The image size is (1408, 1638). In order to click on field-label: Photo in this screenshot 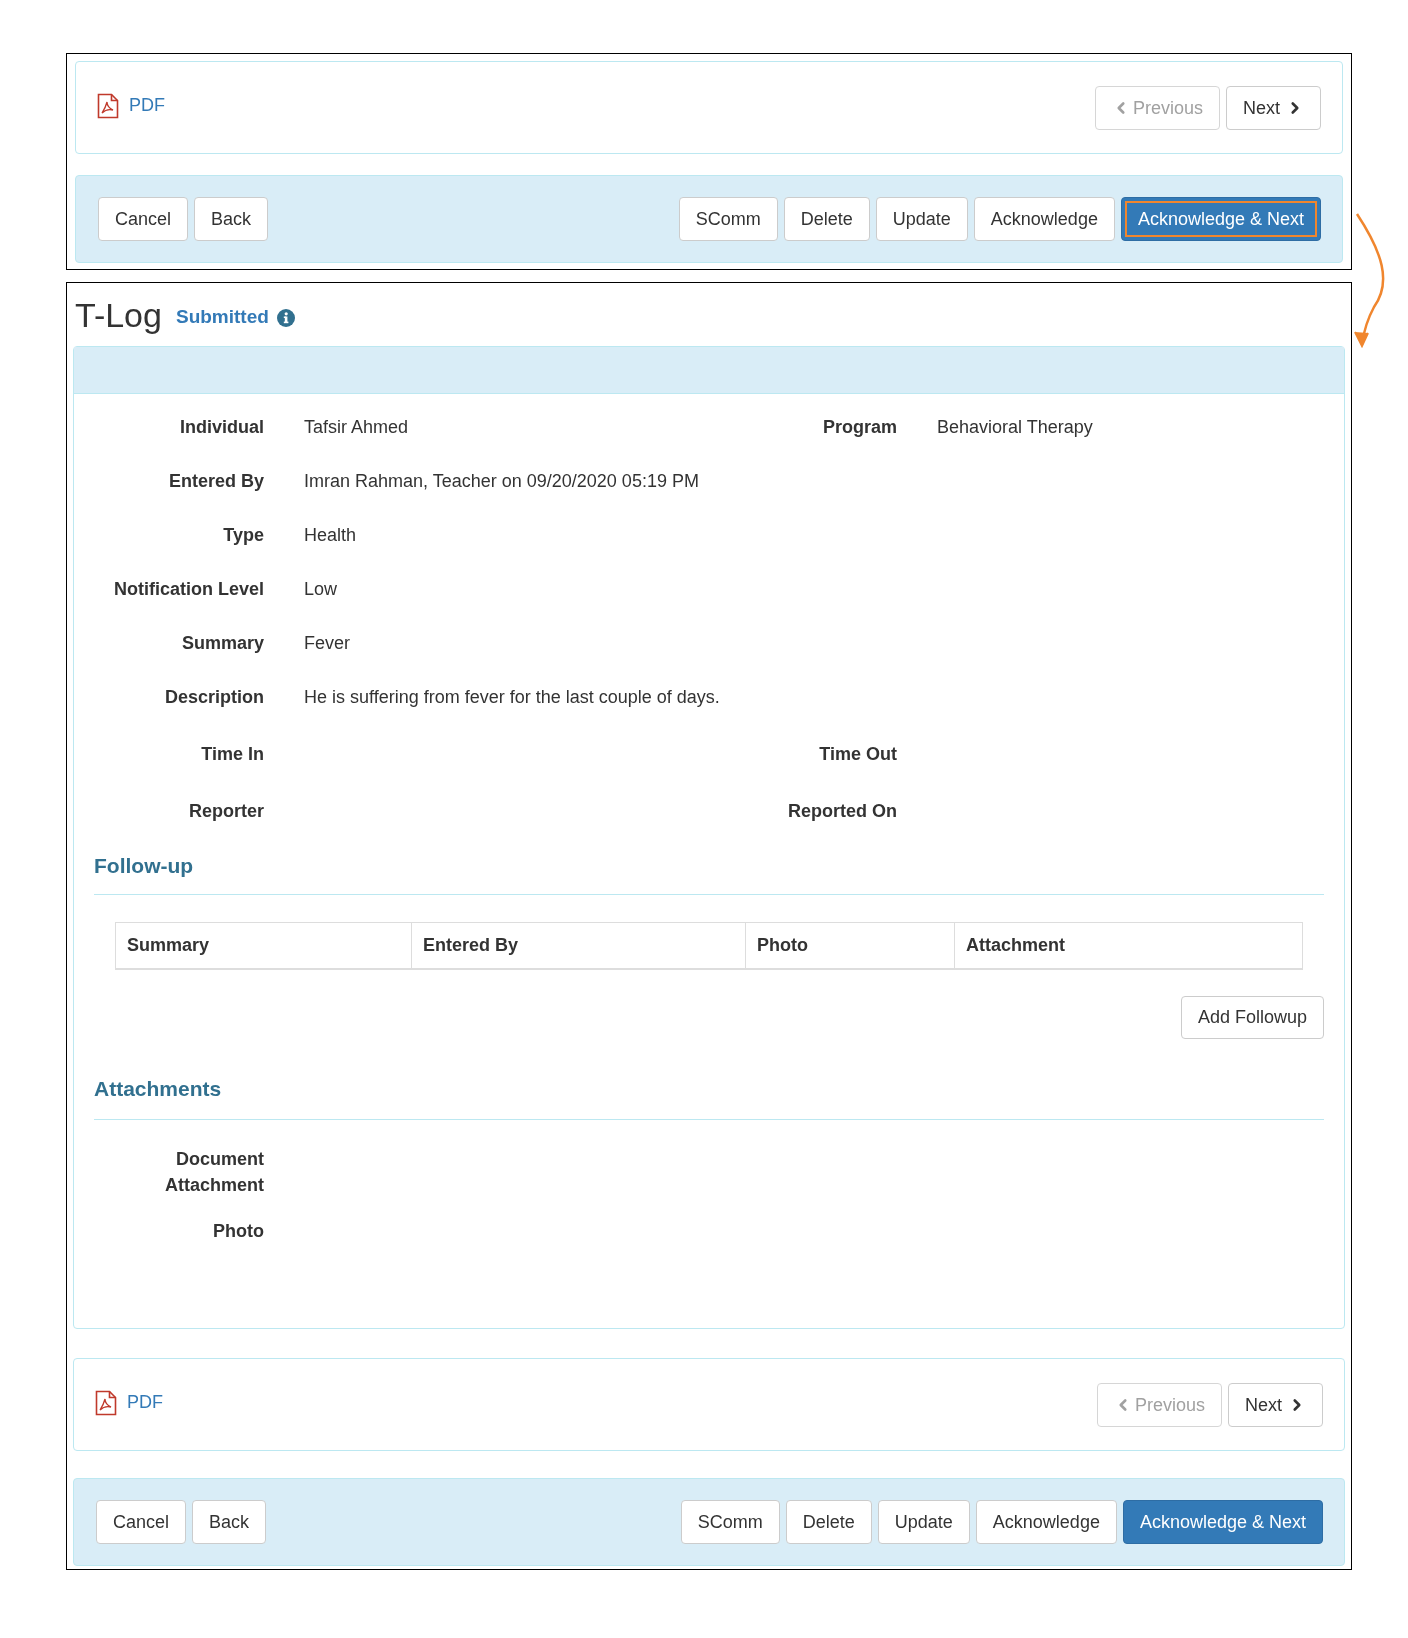, I will do `click(238, 1231)`.